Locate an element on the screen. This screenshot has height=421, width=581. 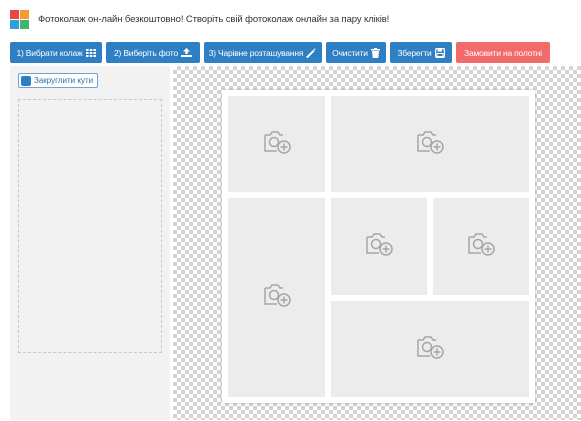
order-canvas-button: Замовити на полотні is located at coordinates (503, 52).